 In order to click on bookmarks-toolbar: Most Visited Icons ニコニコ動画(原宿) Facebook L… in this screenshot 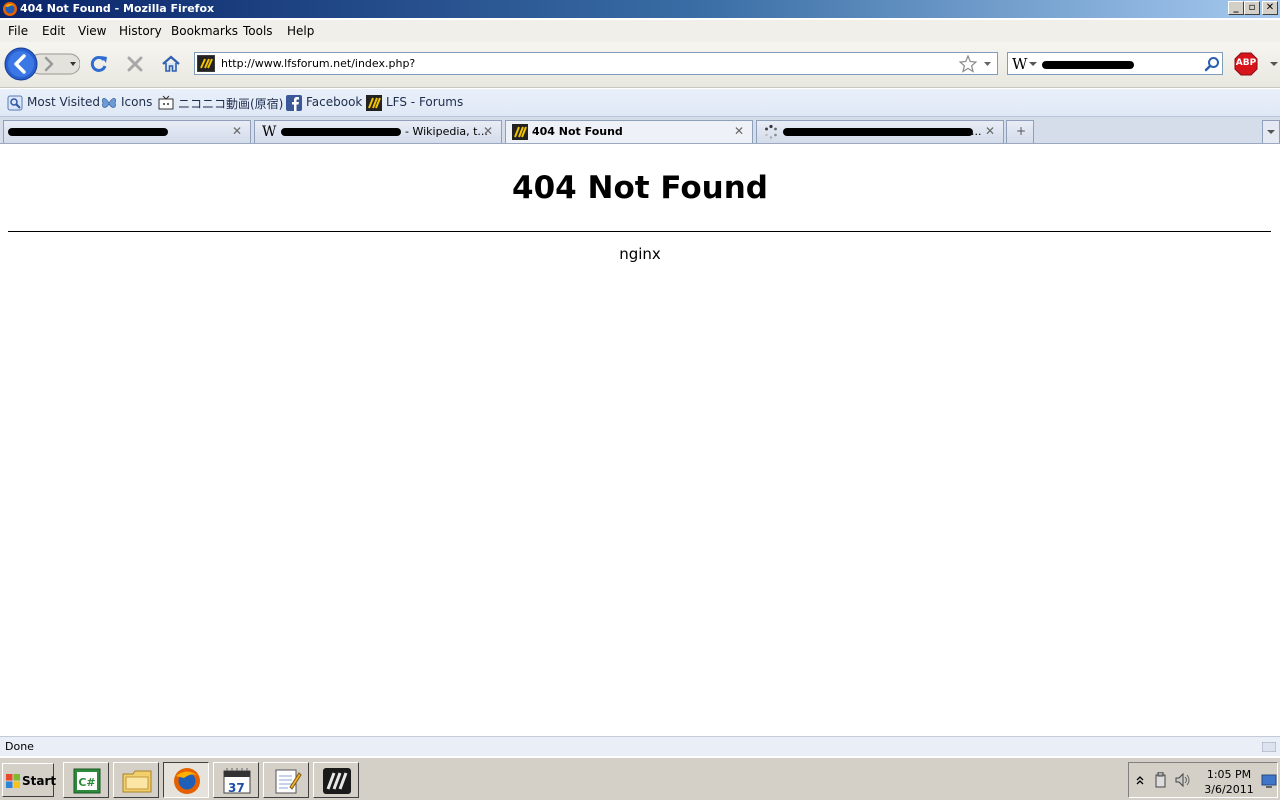, I will do `click(640, 103)`.